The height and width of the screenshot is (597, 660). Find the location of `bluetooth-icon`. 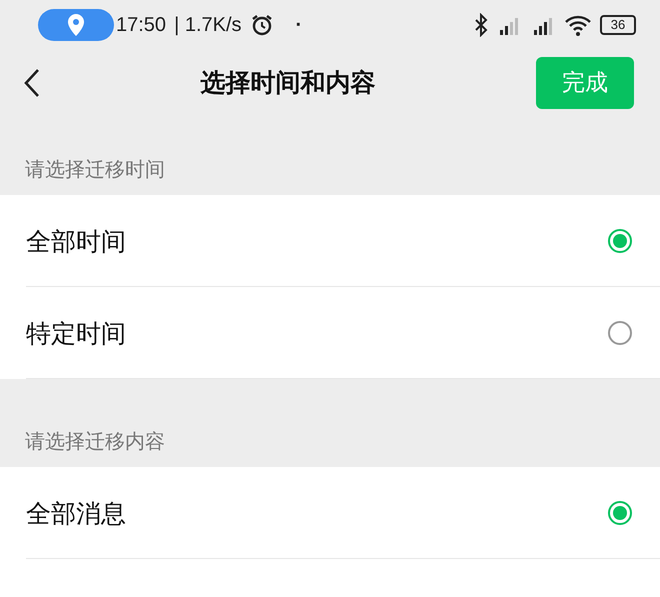

bluetooth-icon is located at coordinates (481, 25).